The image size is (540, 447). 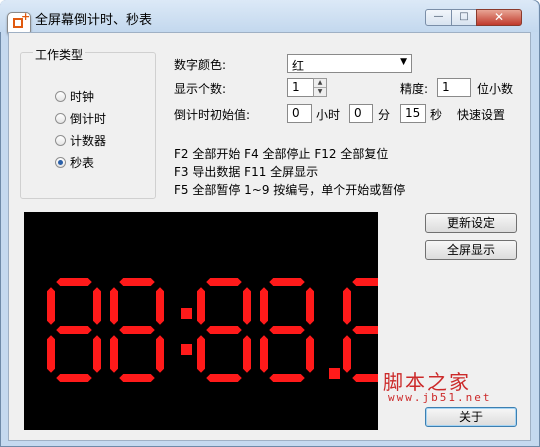 I want to click on digit-1-seg-b, so click(x=160, y=306).